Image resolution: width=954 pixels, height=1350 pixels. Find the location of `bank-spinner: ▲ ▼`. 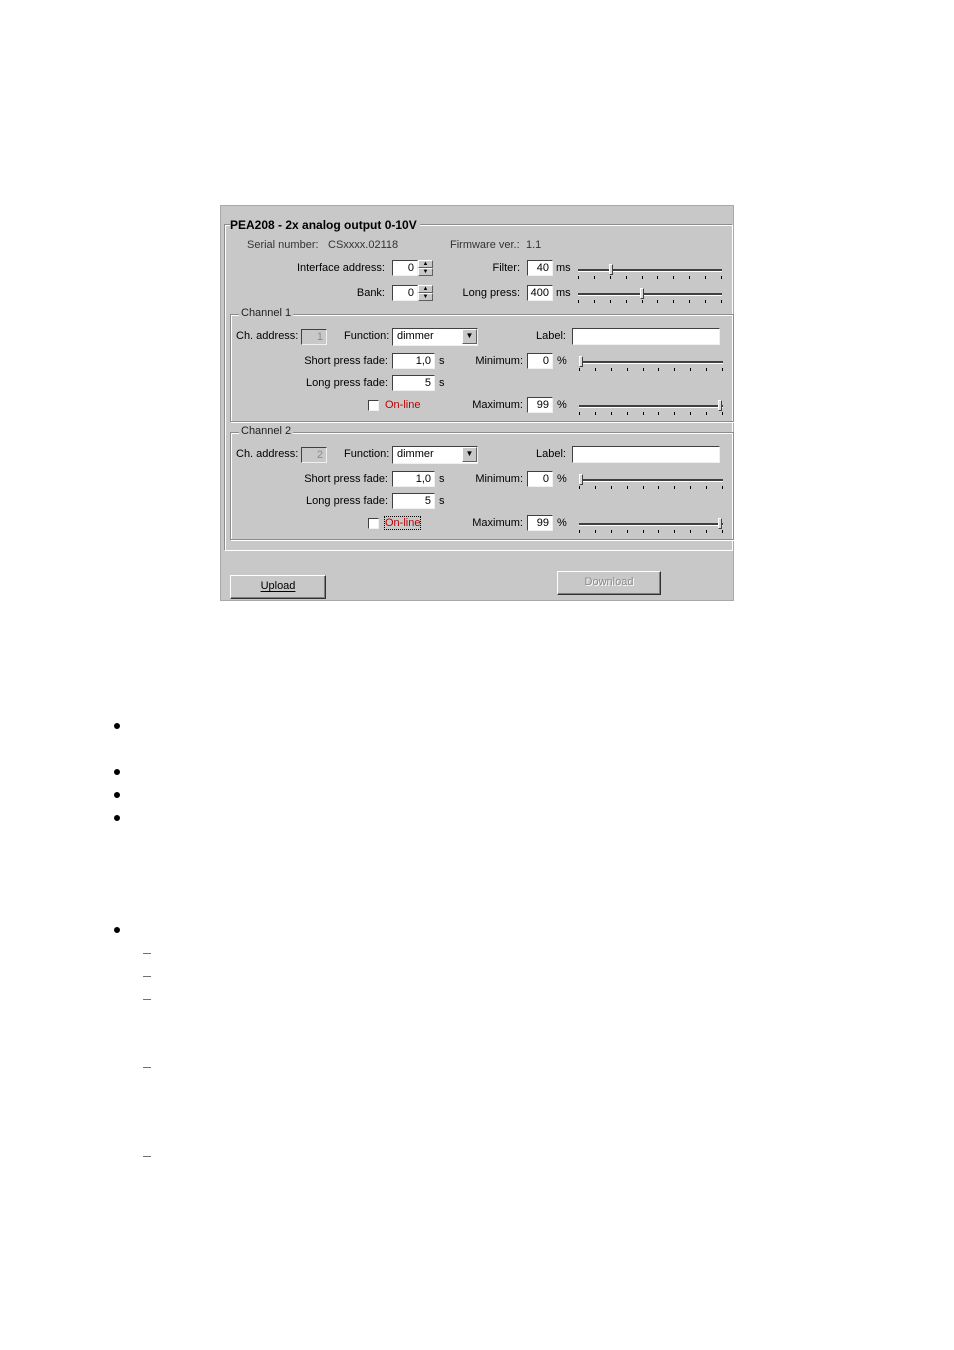

bank-spinner: ▲ ▼ is located at coordinates (425, 293).